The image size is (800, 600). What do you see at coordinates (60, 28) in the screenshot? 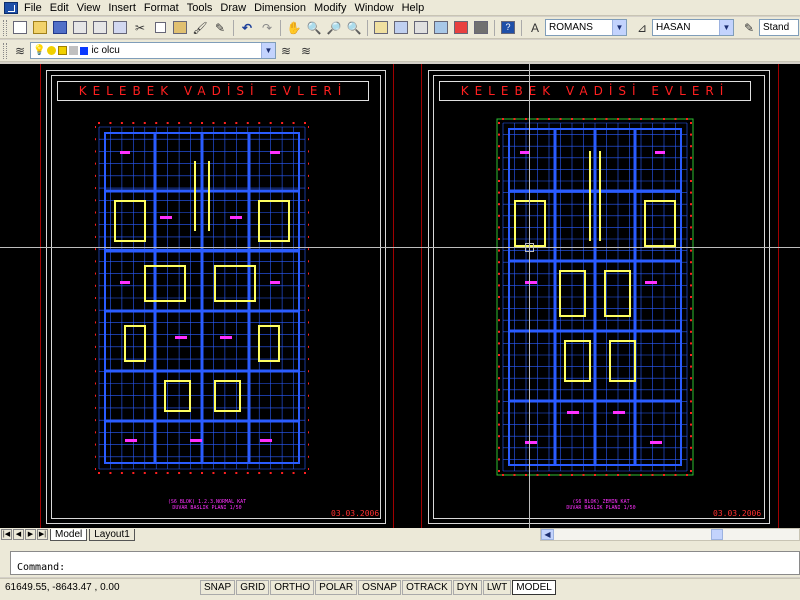
I see `save-icon` at bounding box center [60, 28].